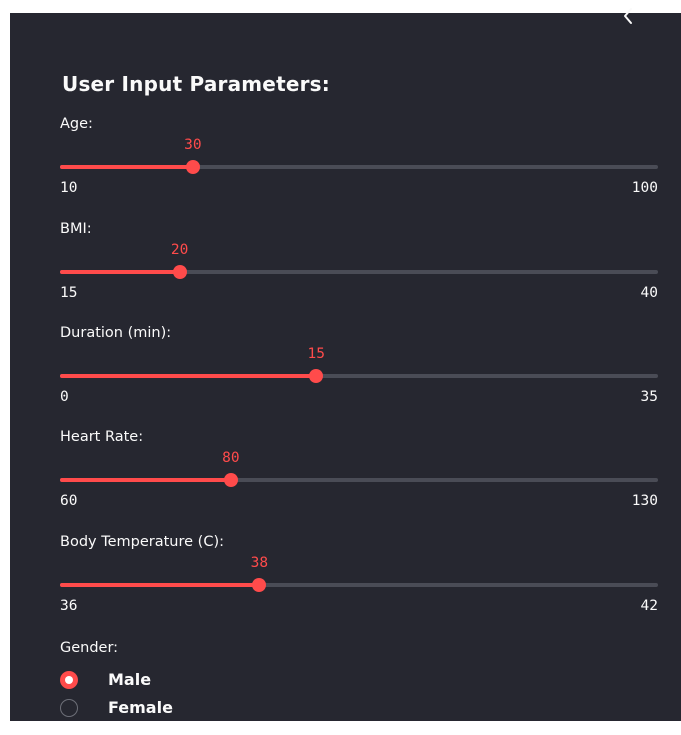 This screenshot has height=735, width=681. I want to click on duration-slider-max: 35, so click(649, 397).